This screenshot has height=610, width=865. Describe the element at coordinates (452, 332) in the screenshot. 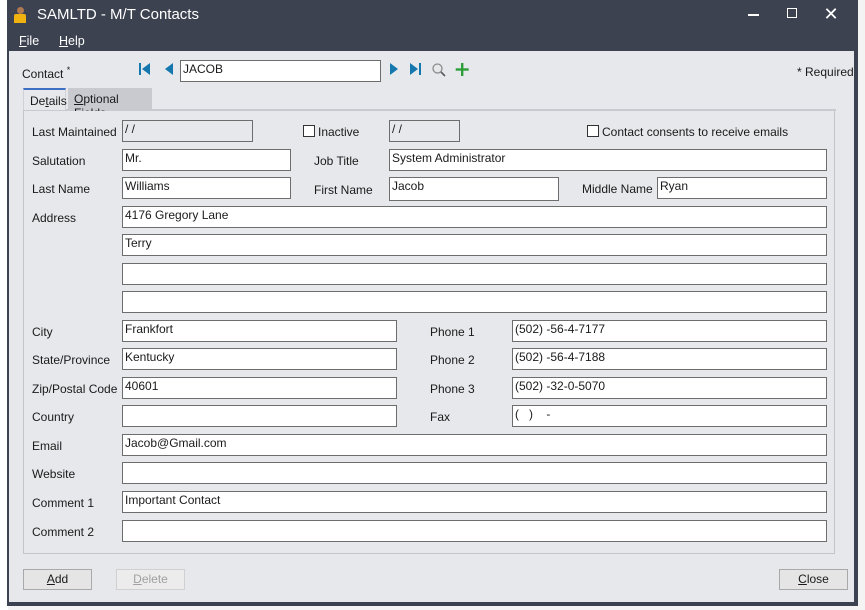

I see `phone1-label: Phone 1` at that location.